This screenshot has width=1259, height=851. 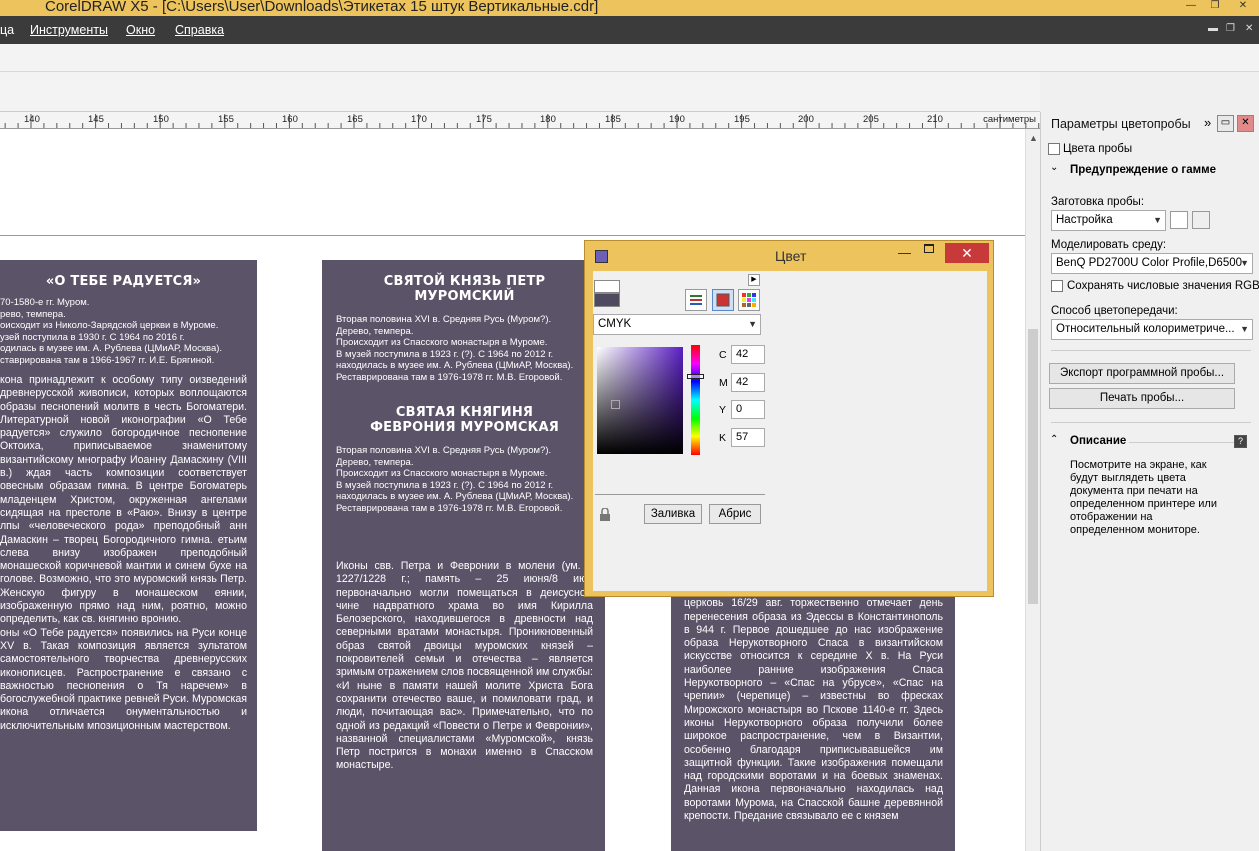 What do you see at coordinates (1201, 220) in the screenshot?
I see `delete-preset-icon` at bounding box center [1201, 220].